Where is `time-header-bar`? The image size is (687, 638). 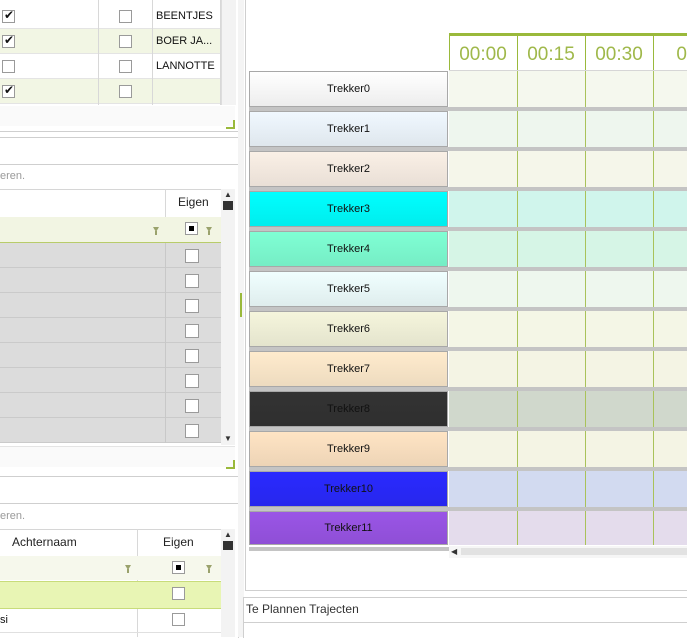 time-header-bar is located at coordinates (568, 34).